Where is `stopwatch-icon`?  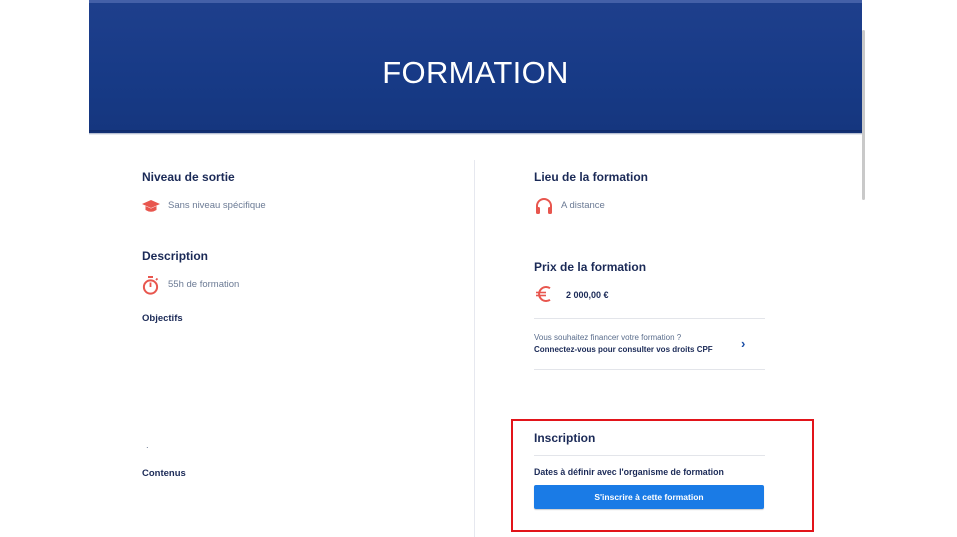 stopwatch-icon is located at coordinates (150, 288).